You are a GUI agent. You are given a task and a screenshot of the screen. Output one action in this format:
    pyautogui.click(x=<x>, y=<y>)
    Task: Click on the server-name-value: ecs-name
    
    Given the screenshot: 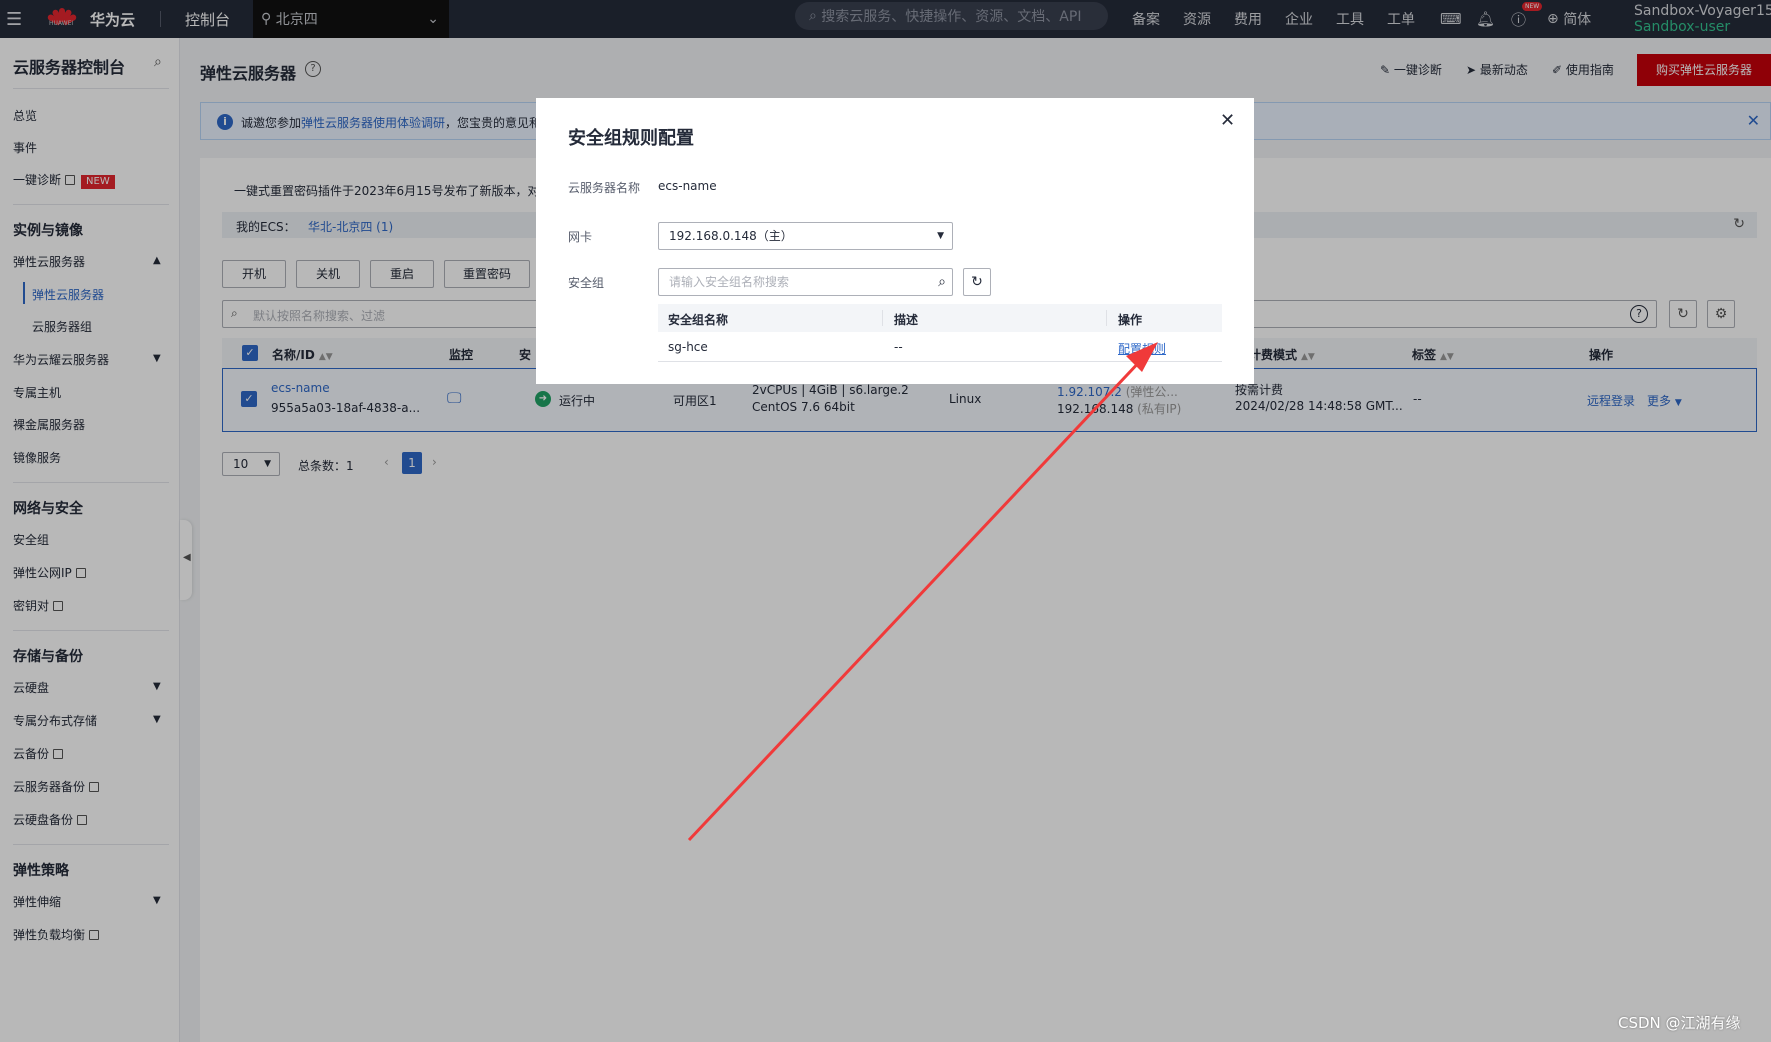 What is the action you would take?
    pyautogui.click(x=687, y=186)
    